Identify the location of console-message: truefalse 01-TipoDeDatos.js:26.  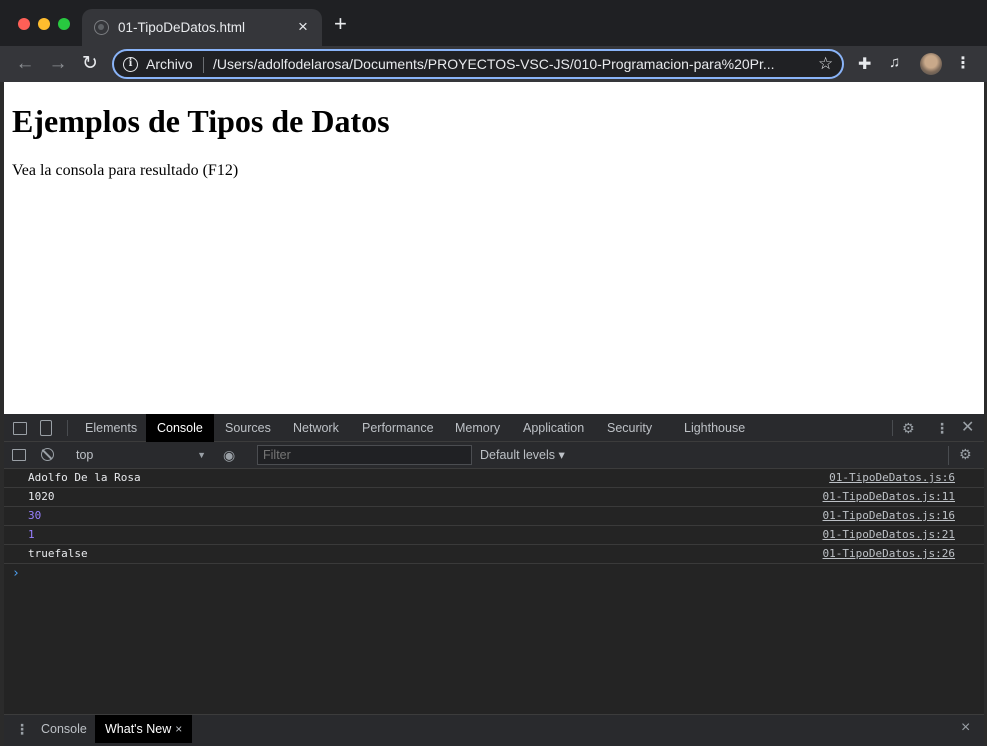
(494, 554).